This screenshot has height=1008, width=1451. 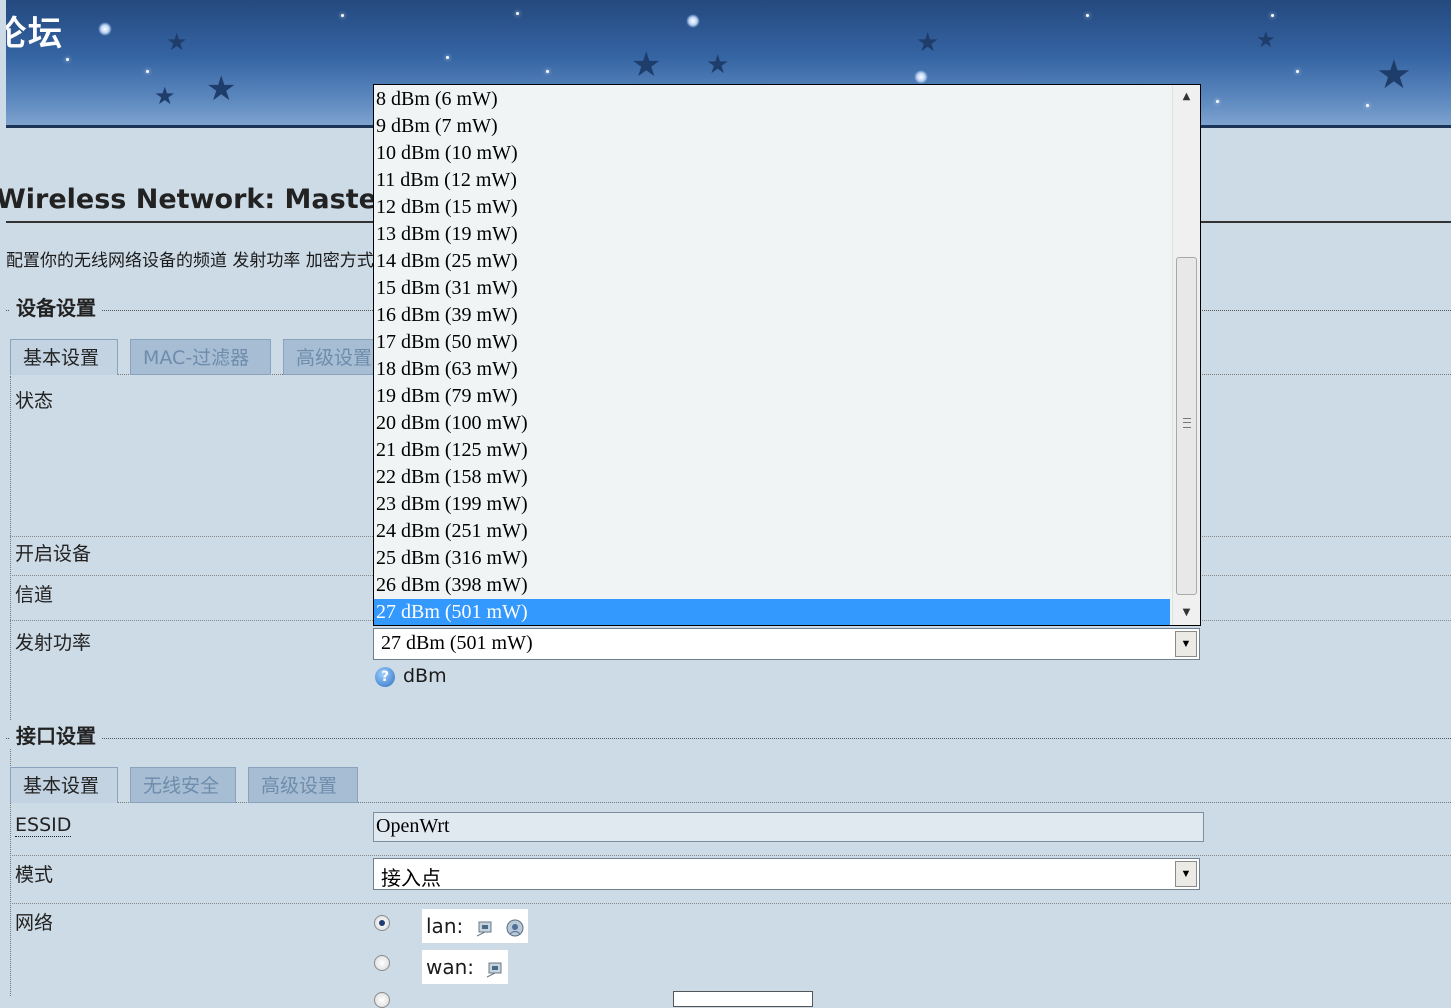 What do you see at coordinates (772, 180) in the screenshot?
I see `txpower-option: 11 dBm (12 mW)` at bounding box center [772, 180].